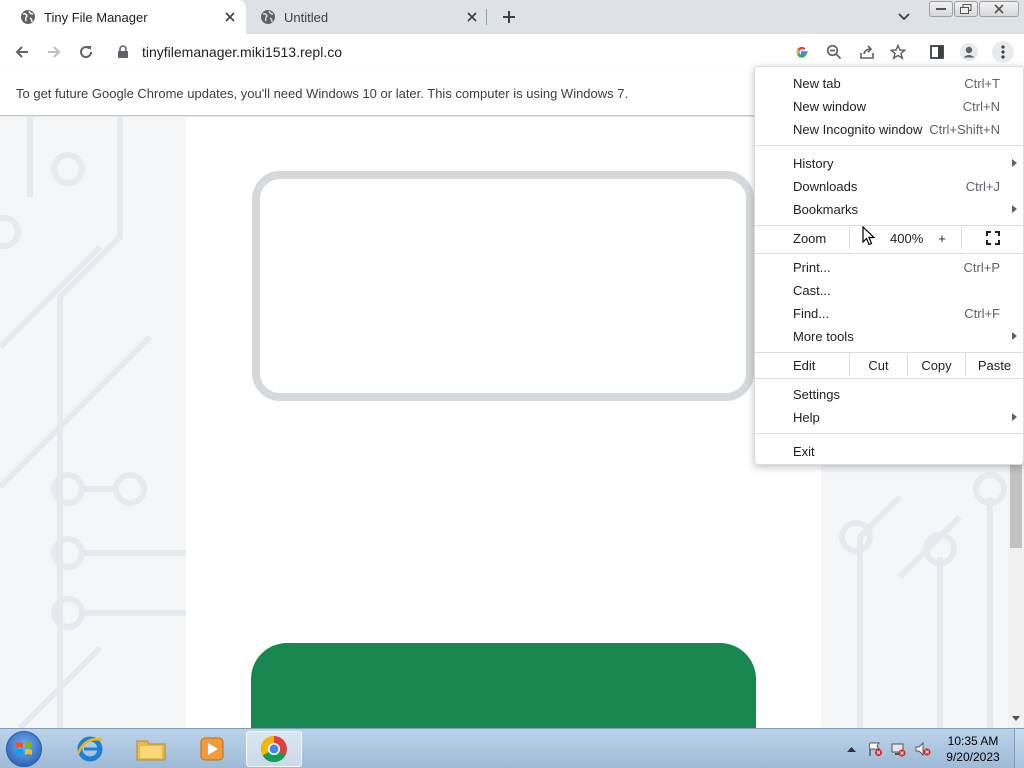 The height and width of the screenshot is (768, 1024). Describe the element at coordinates (817, 83) in the screenshot. I see `menu-item-label: New tab` at that location.